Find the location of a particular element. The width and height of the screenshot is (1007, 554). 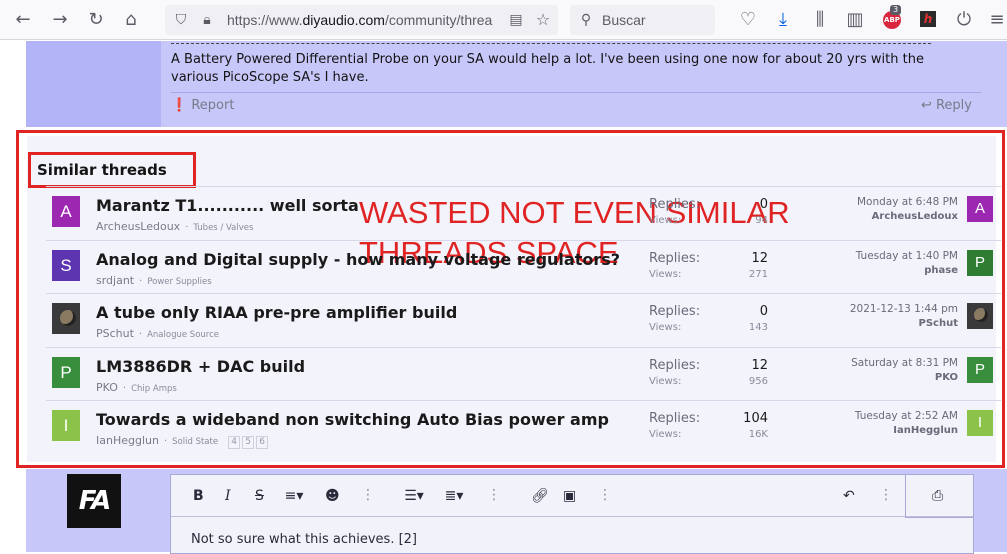

link-icon: 🔗︎ is located at coordinates (540, 496).